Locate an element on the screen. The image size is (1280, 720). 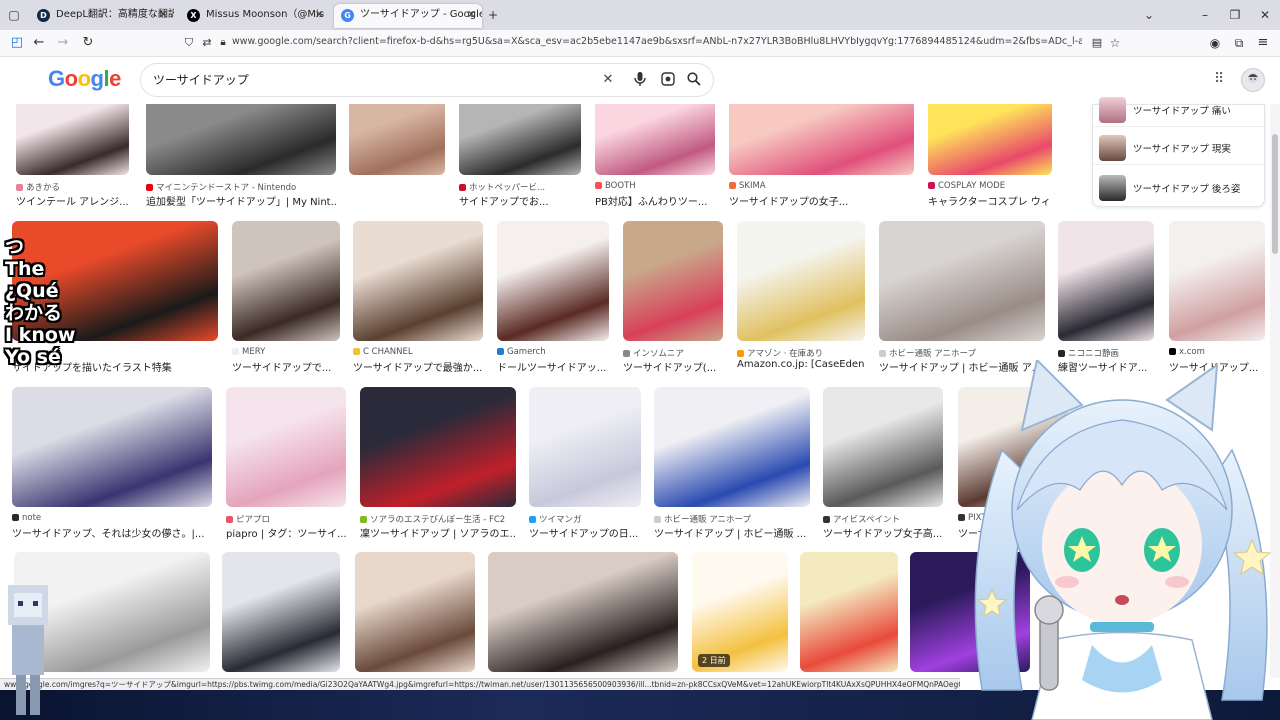
result-source: ホビー通販 アニホープ is located at coordinates (732, 519).